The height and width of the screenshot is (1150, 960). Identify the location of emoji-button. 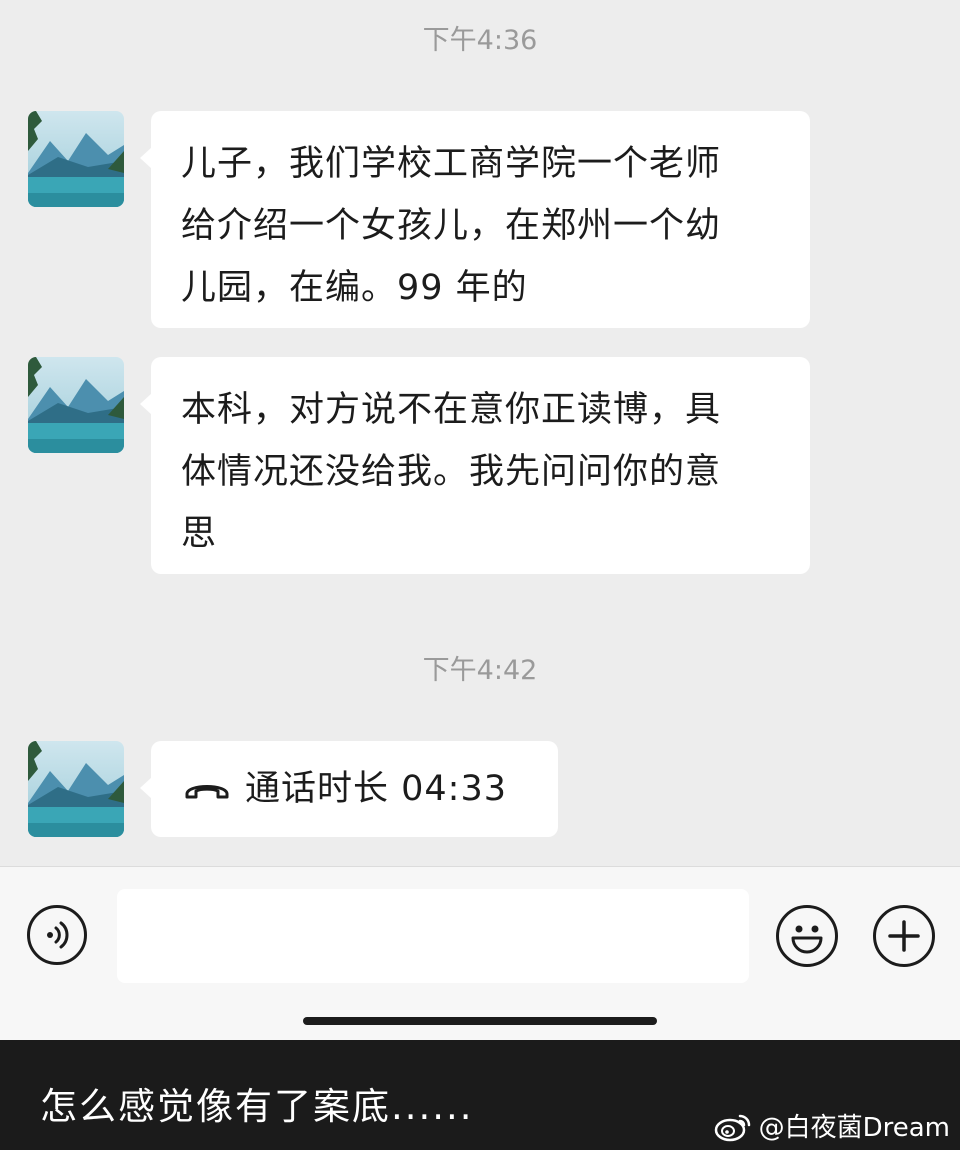
(807, 936).